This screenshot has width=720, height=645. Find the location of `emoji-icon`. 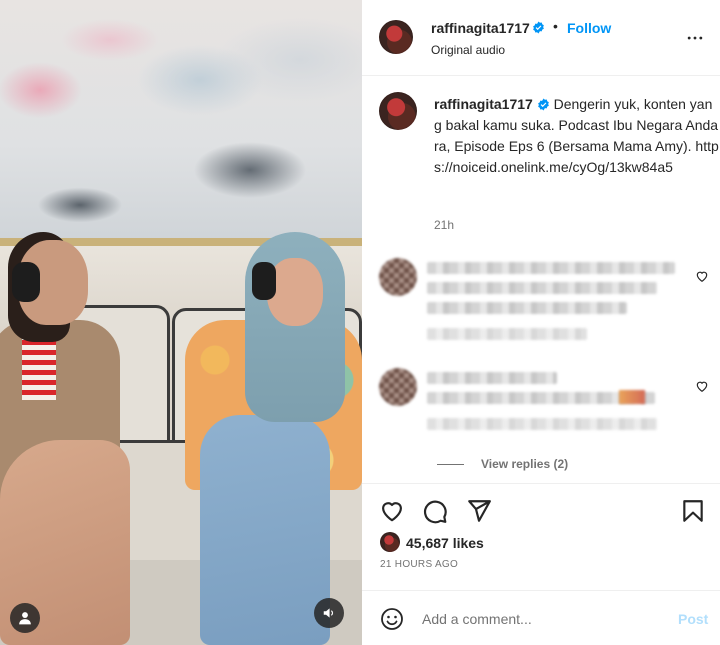

emoji-icon is located at coordinates (392, 619).